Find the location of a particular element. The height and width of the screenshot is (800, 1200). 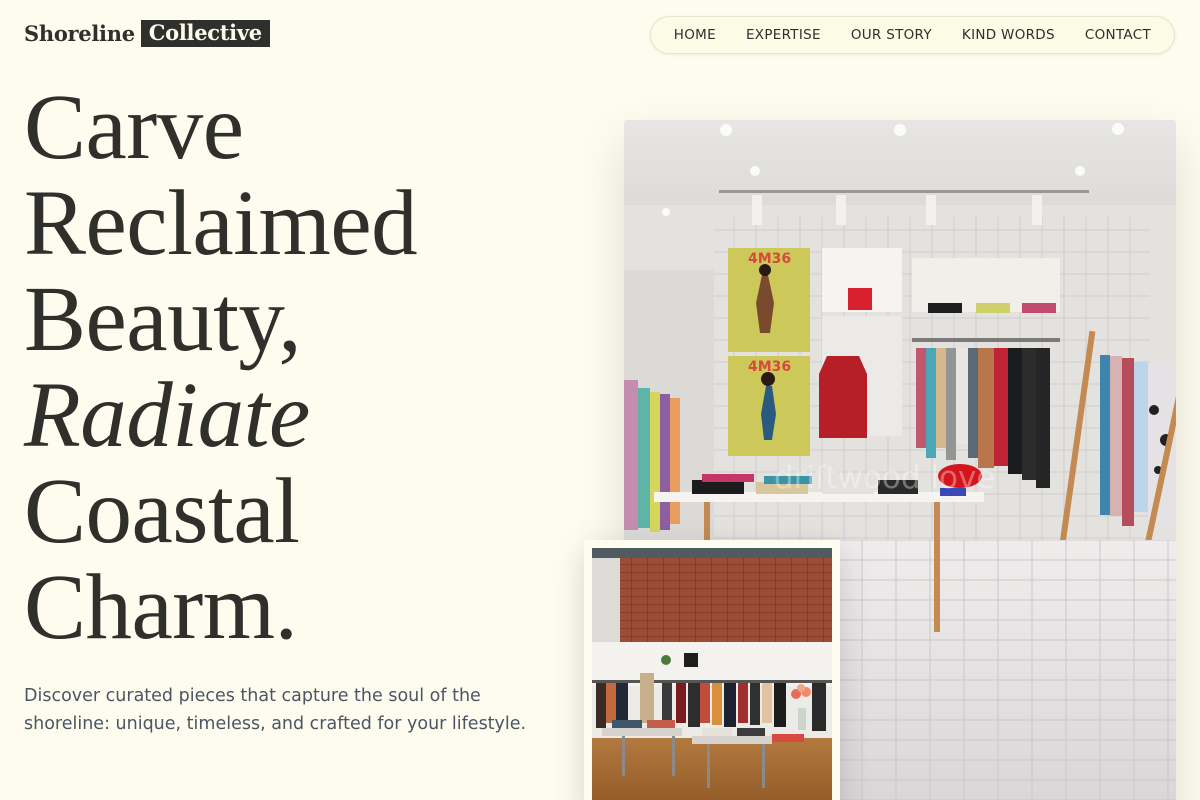

headline-line: Coastal is located at coordinates (162, 511).